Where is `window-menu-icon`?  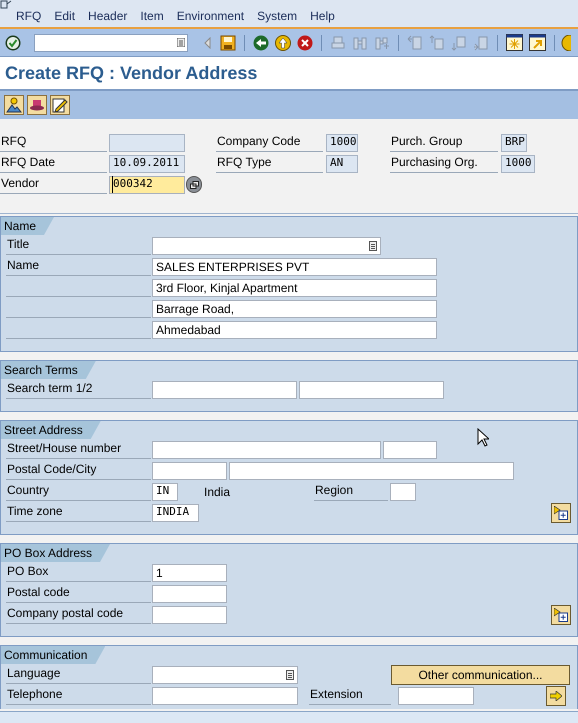
window-menu-icon is located at coordinates (6, 4).